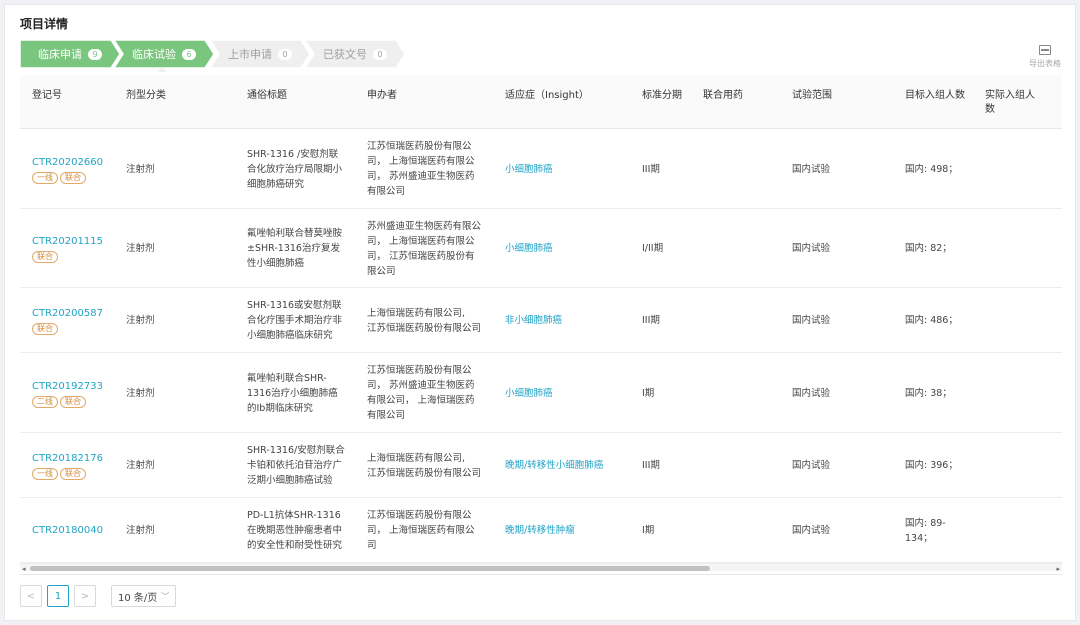  What do you see at coordinates (940, 530) in the screenshot?
I see `cell-target-enrollment: 国内: 89- 134；` at bounding box center [940, 530].